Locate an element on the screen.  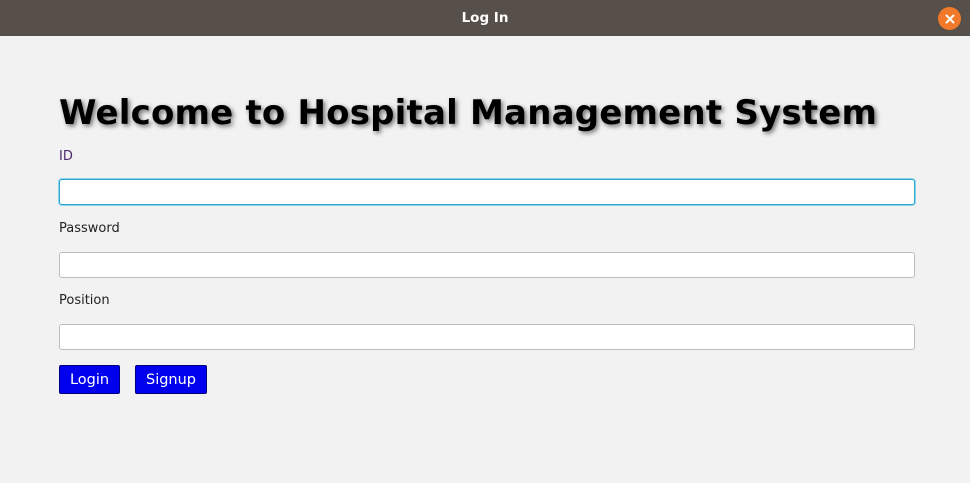
id-field is located at coordinates (487, 192).